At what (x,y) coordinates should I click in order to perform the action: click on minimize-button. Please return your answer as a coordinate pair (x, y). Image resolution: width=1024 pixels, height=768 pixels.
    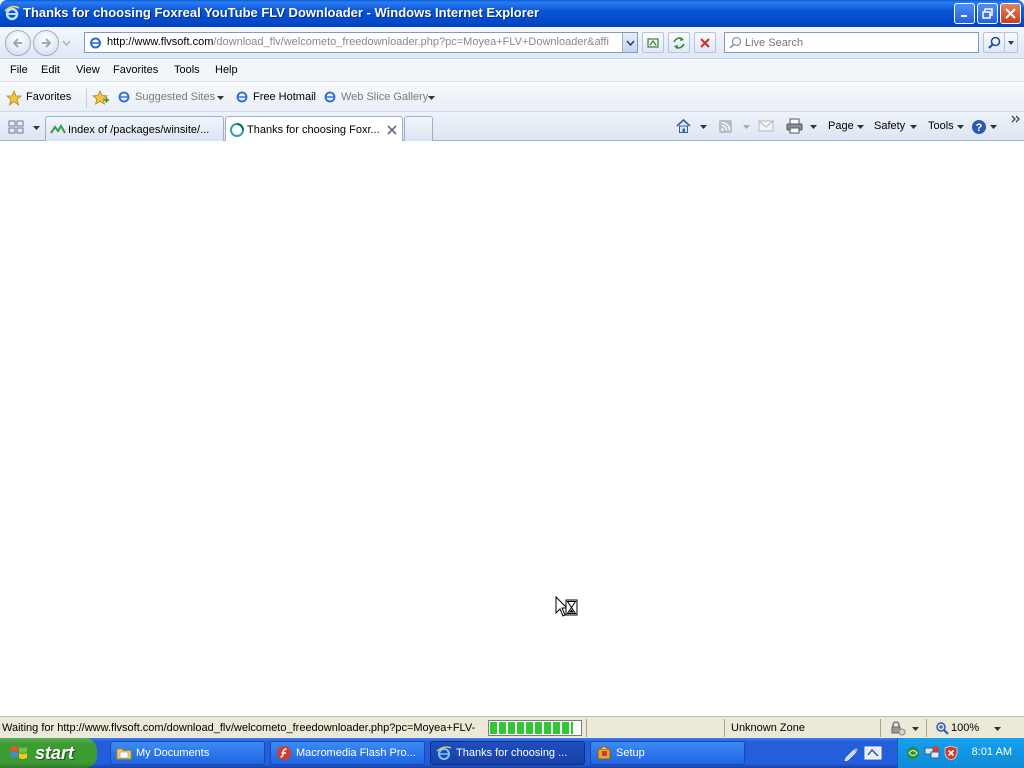
    Looking at the image, I should click on (964, 13).